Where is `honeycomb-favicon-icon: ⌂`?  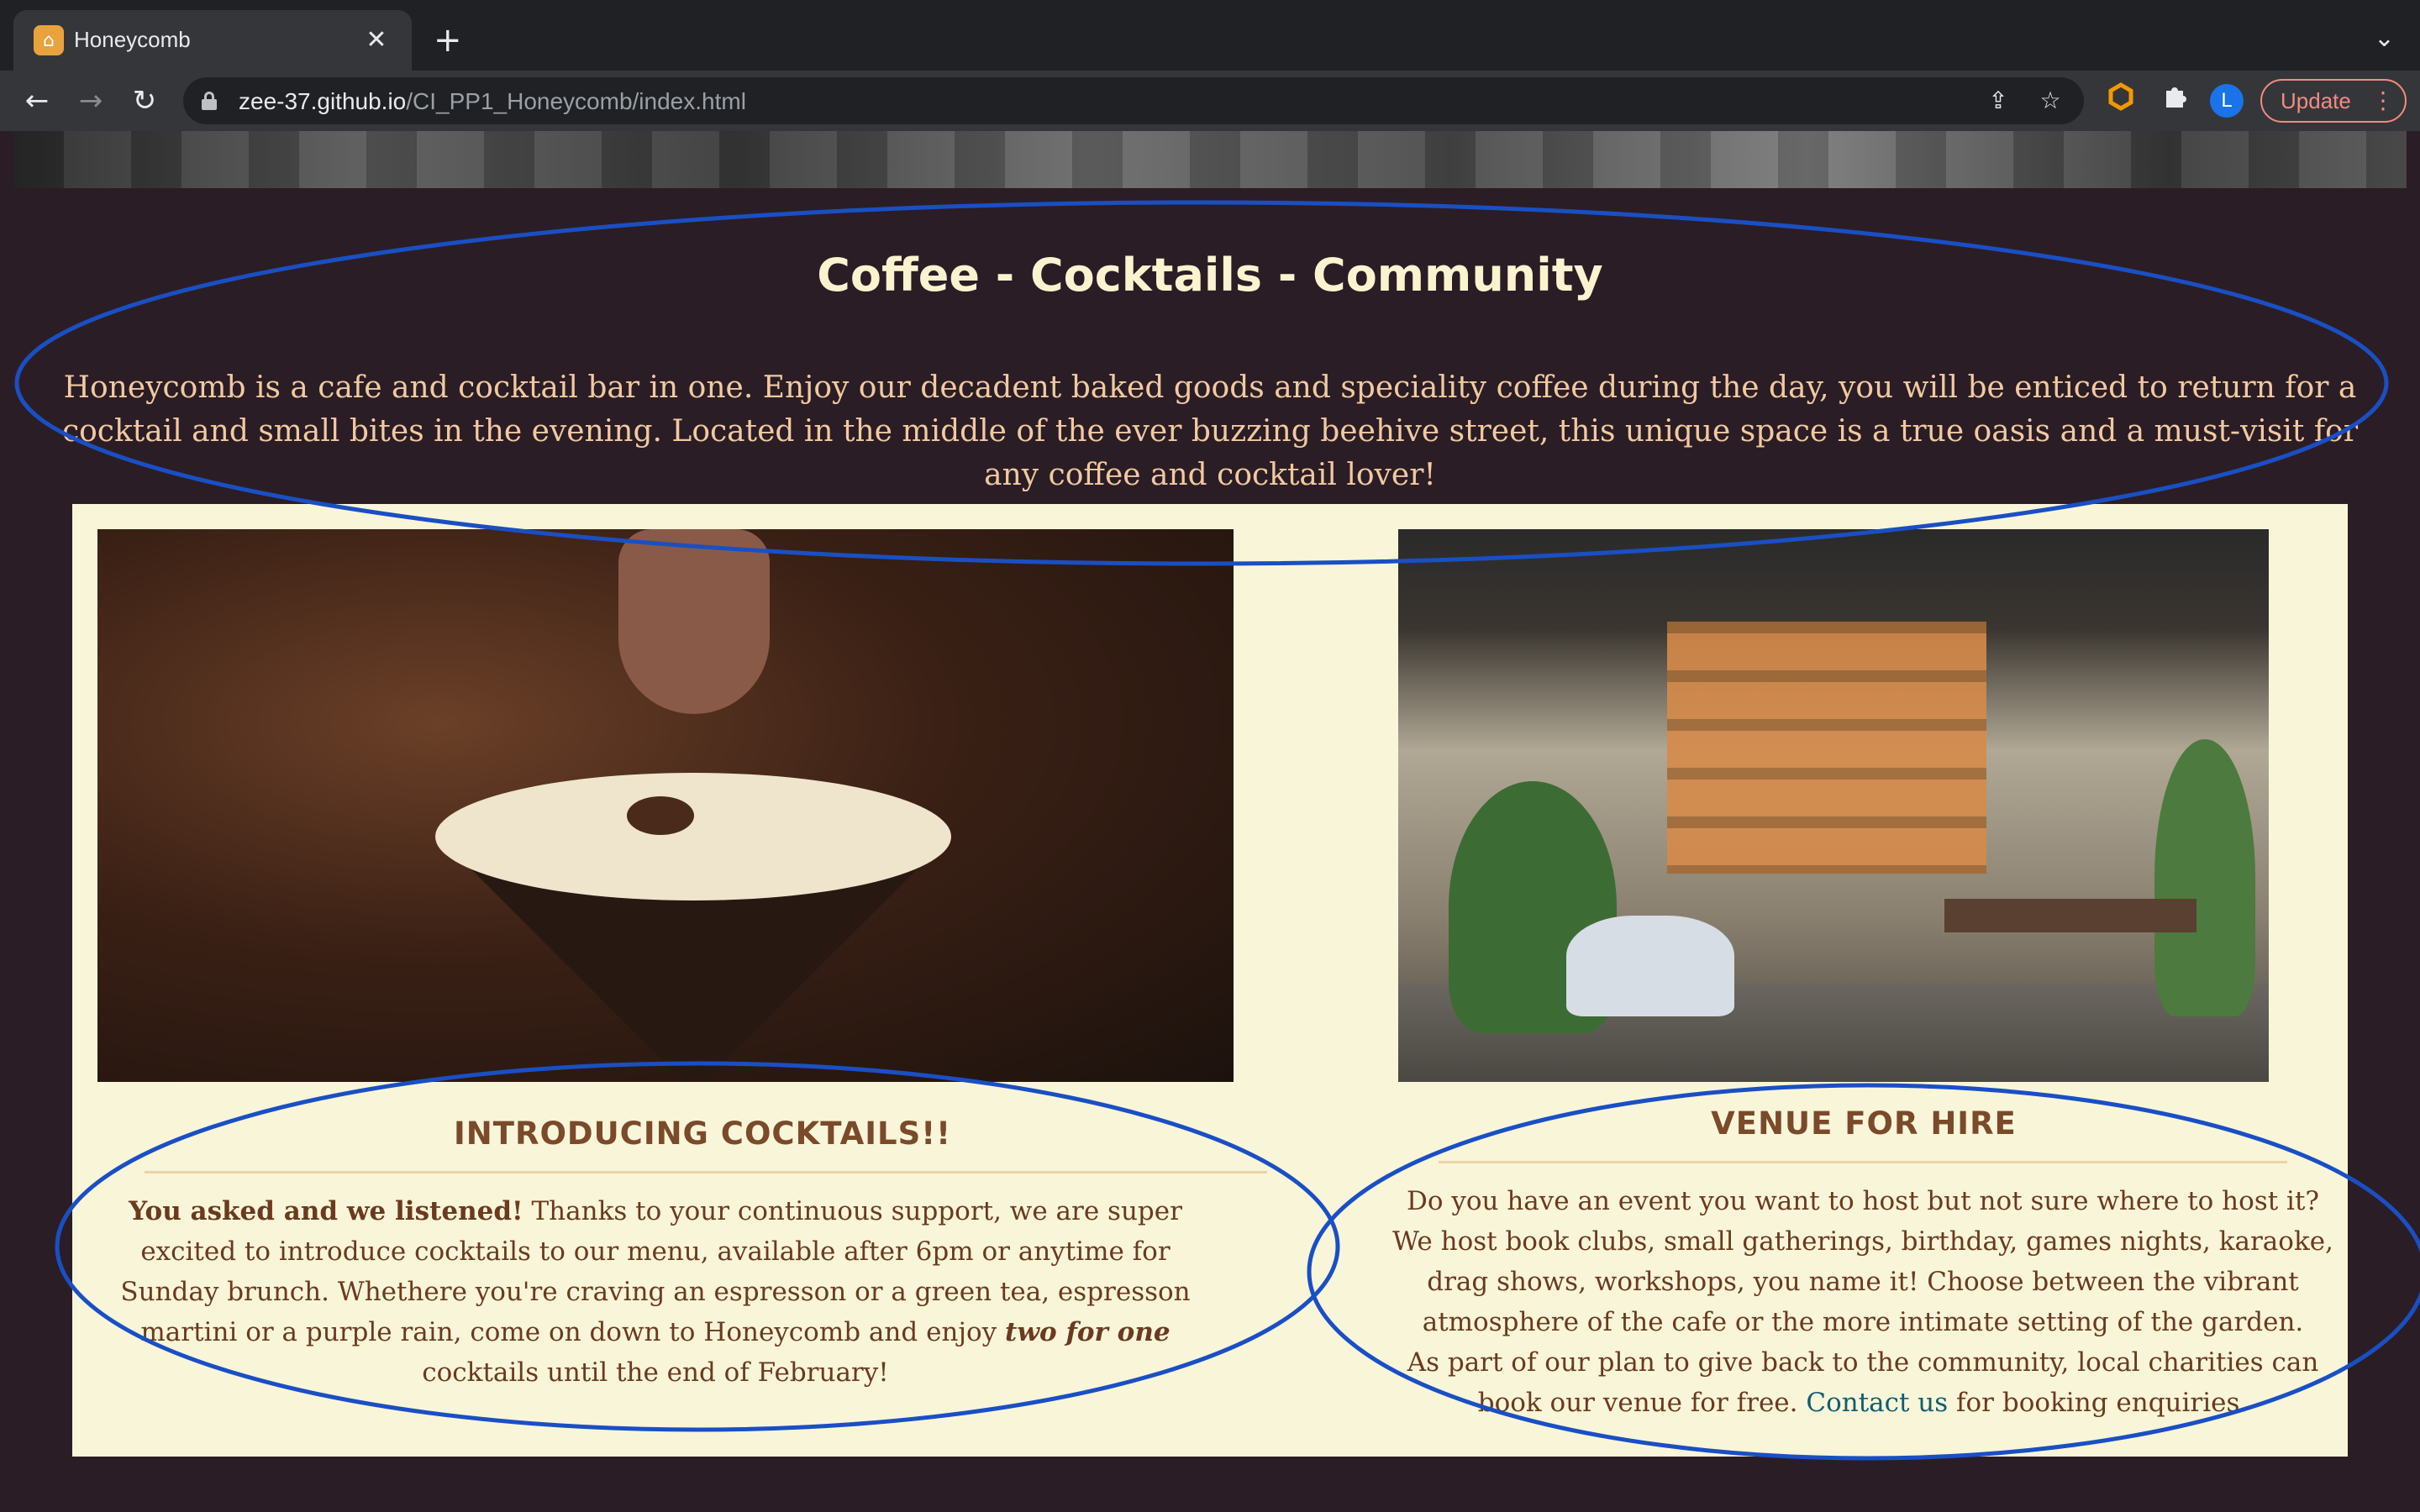 honeycomb-favicon-icon: ⌂ is located at coordinates (49, 40).